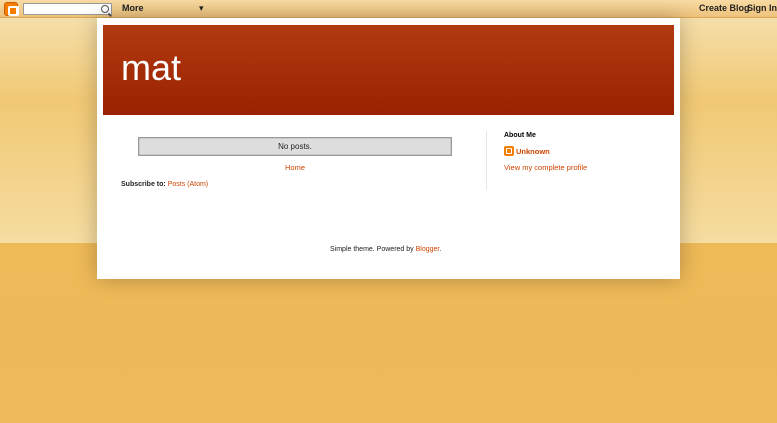 This screenshot has height=423, width=777. I want to click on subscribe-section: Subscribe to: Posts (Atom), so click(164, 184).